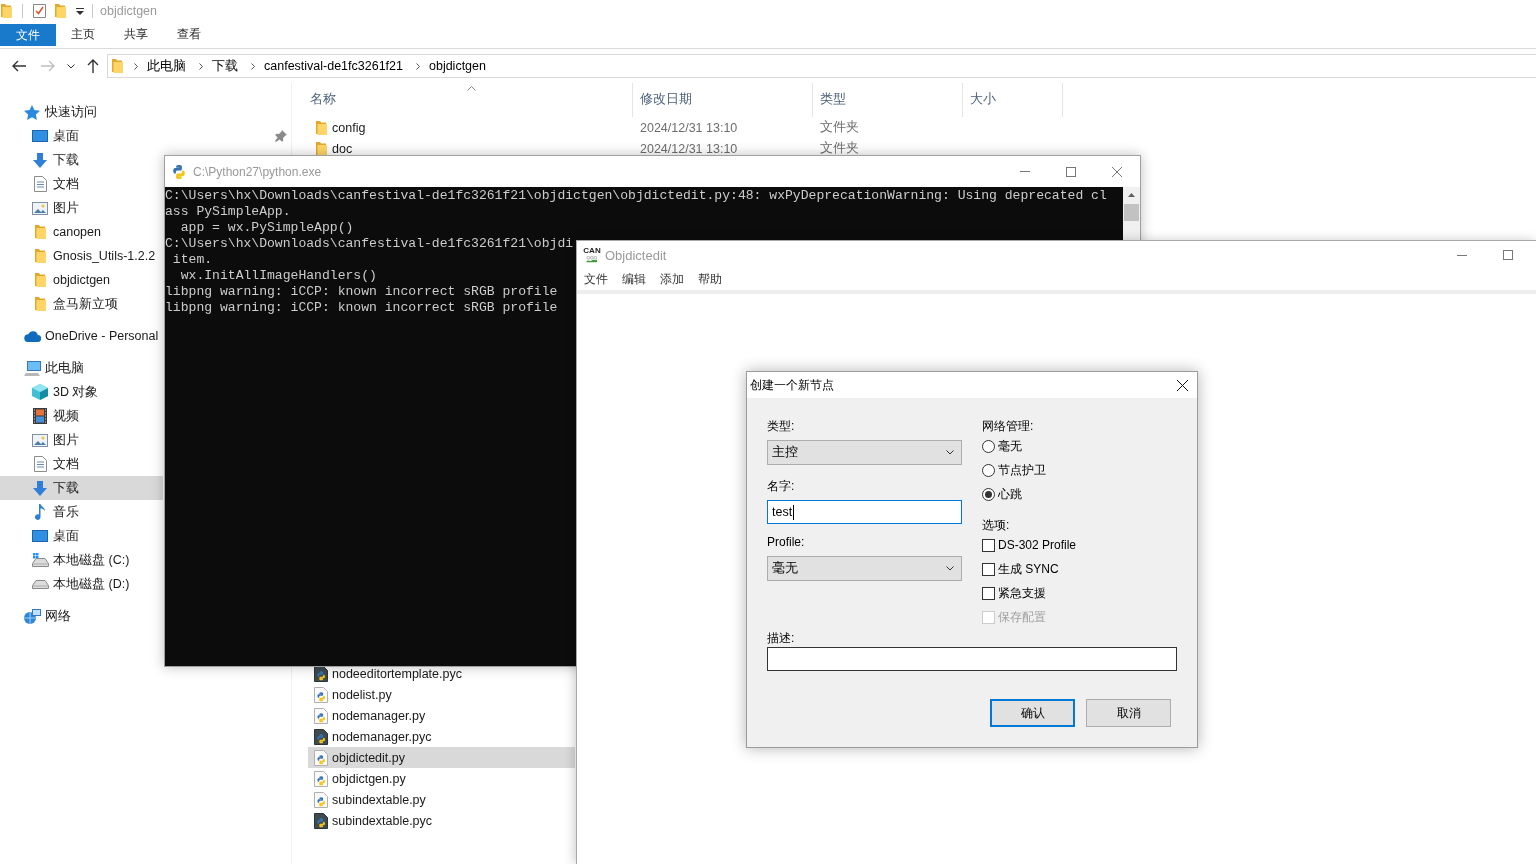 This screenshot has height=864, width=1536. What do you see at coordinates (361, 292) in the screenshot?
I see `console-line: libpng warning: iCCP: known incorrect sRGB profile` at bounding box center [361, 292].